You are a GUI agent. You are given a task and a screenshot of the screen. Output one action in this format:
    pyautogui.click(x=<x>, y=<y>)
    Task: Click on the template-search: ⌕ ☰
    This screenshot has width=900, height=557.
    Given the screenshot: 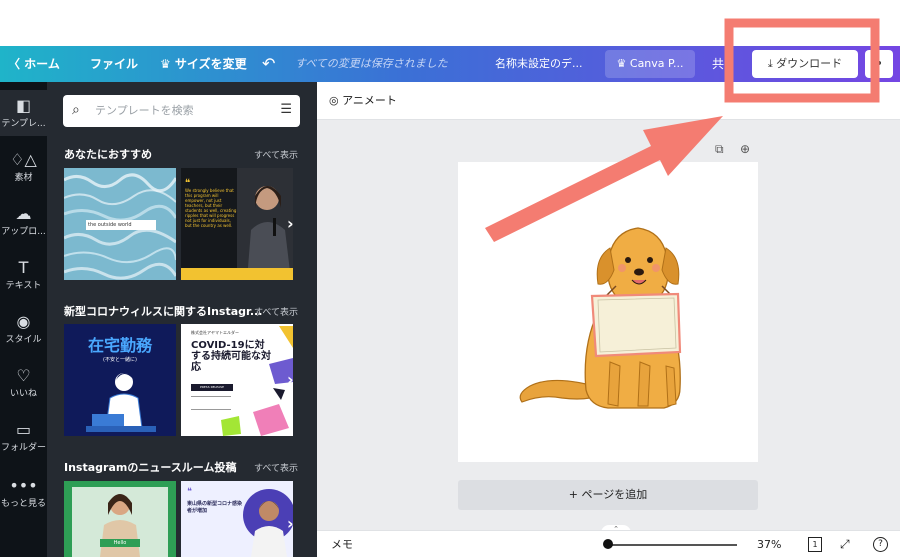 What is the action you would take?
    pyautogui.click(x=181, y=111)
    